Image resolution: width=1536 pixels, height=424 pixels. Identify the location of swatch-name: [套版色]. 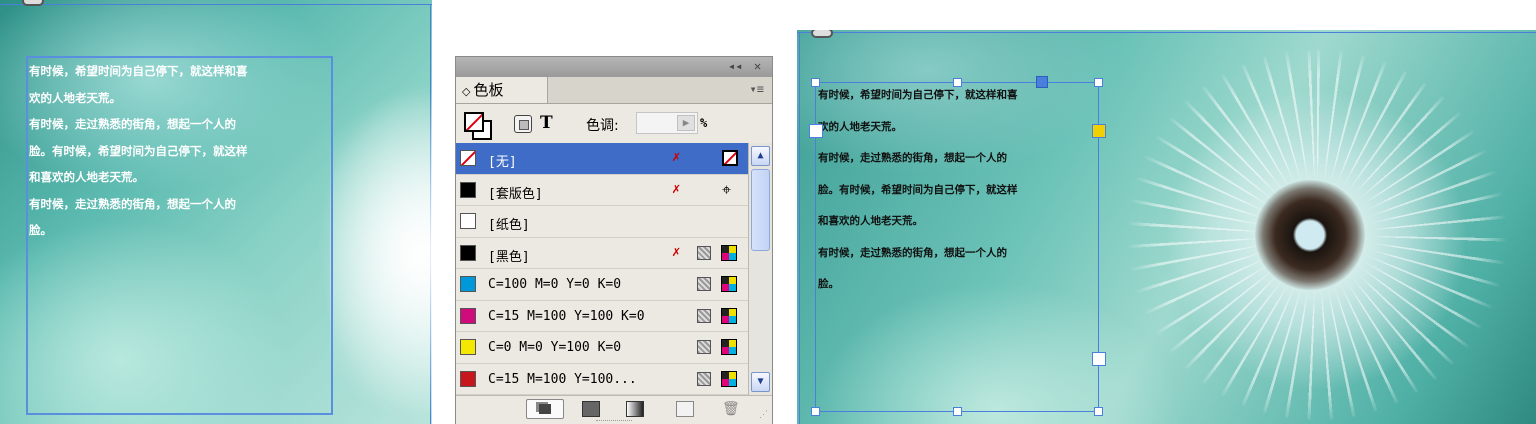
(515, 194).